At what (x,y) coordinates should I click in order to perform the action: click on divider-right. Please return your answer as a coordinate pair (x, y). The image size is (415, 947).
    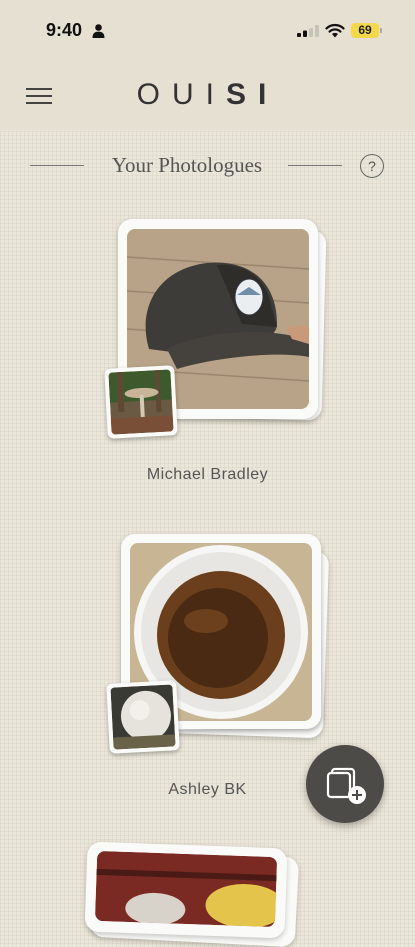
    Looking at the image, I should click on (315, 165).